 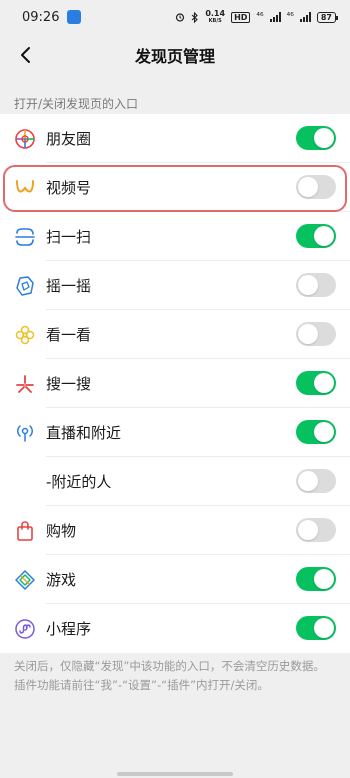 What do you see at coordinates (25, 629) in the screenshot?
I see `mini-programs-icon` at bounding box center [25, 629].